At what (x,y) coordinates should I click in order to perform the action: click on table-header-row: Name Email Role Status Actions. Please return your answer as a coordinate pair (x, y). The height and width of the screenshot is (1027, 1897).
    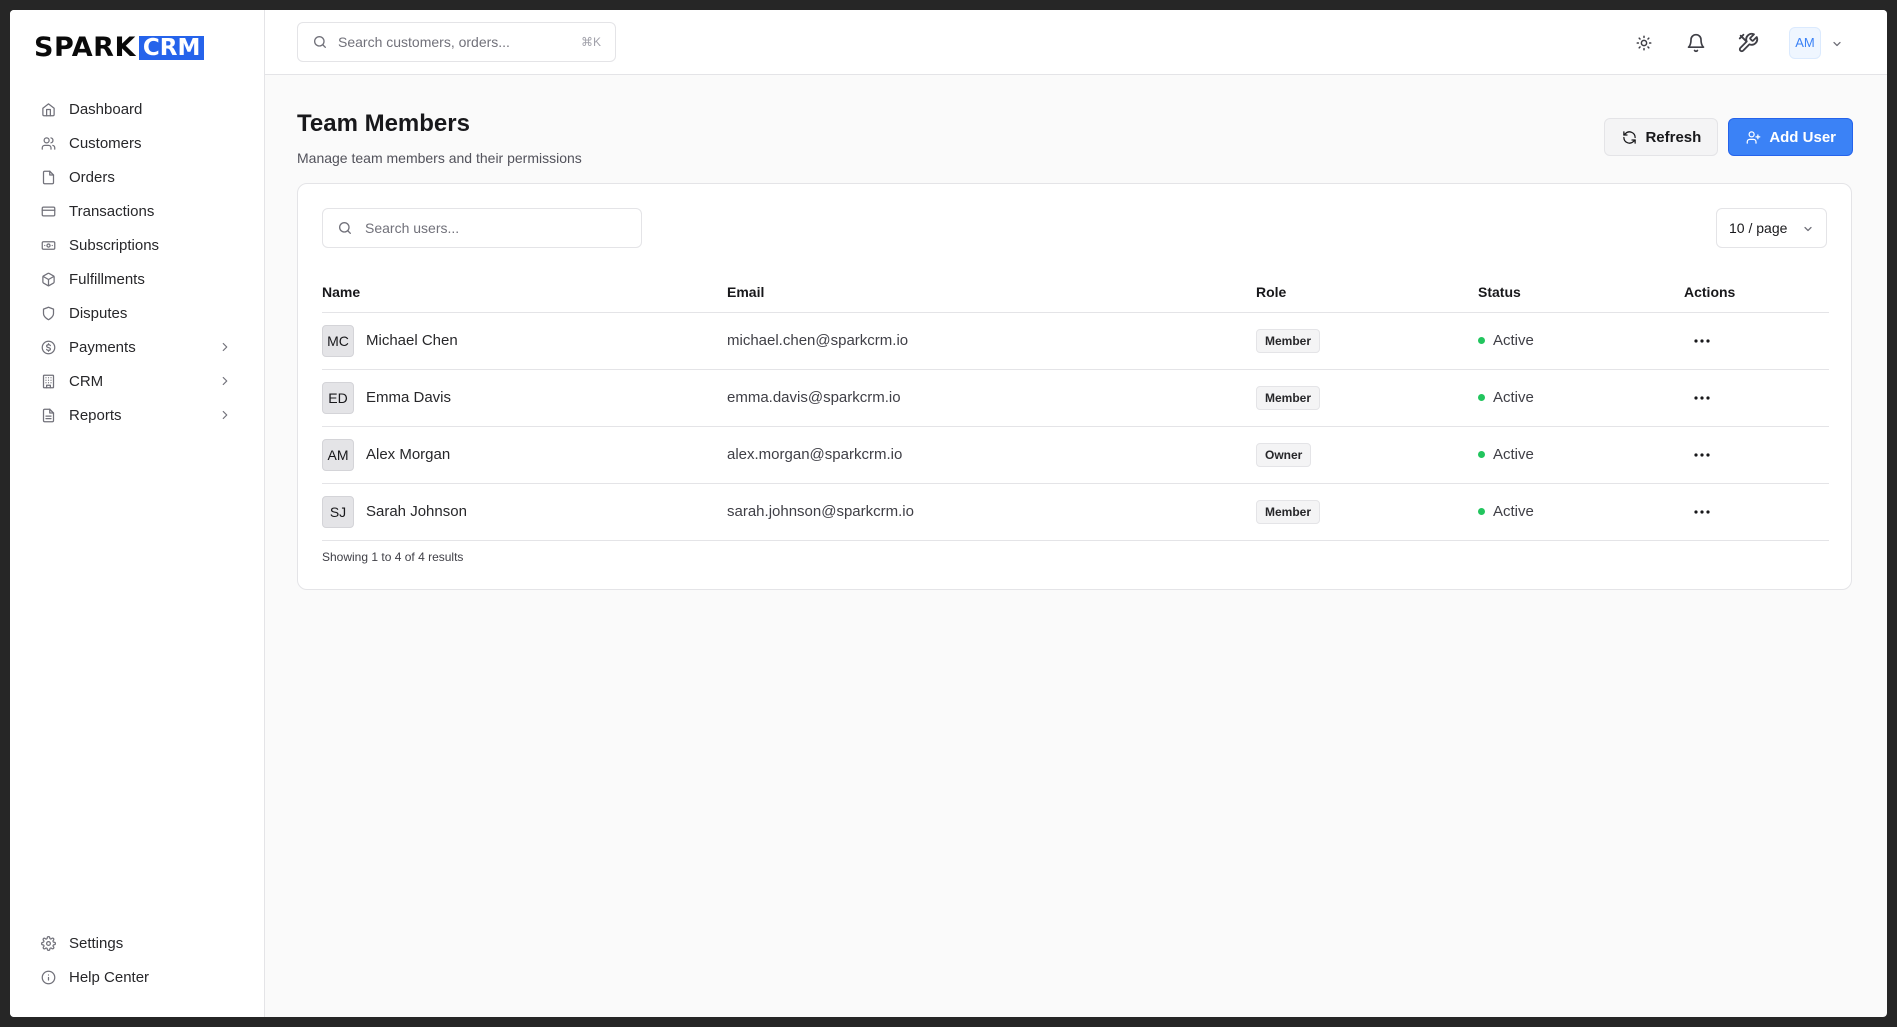
    Looking at the image, I should click on (1075, 292).